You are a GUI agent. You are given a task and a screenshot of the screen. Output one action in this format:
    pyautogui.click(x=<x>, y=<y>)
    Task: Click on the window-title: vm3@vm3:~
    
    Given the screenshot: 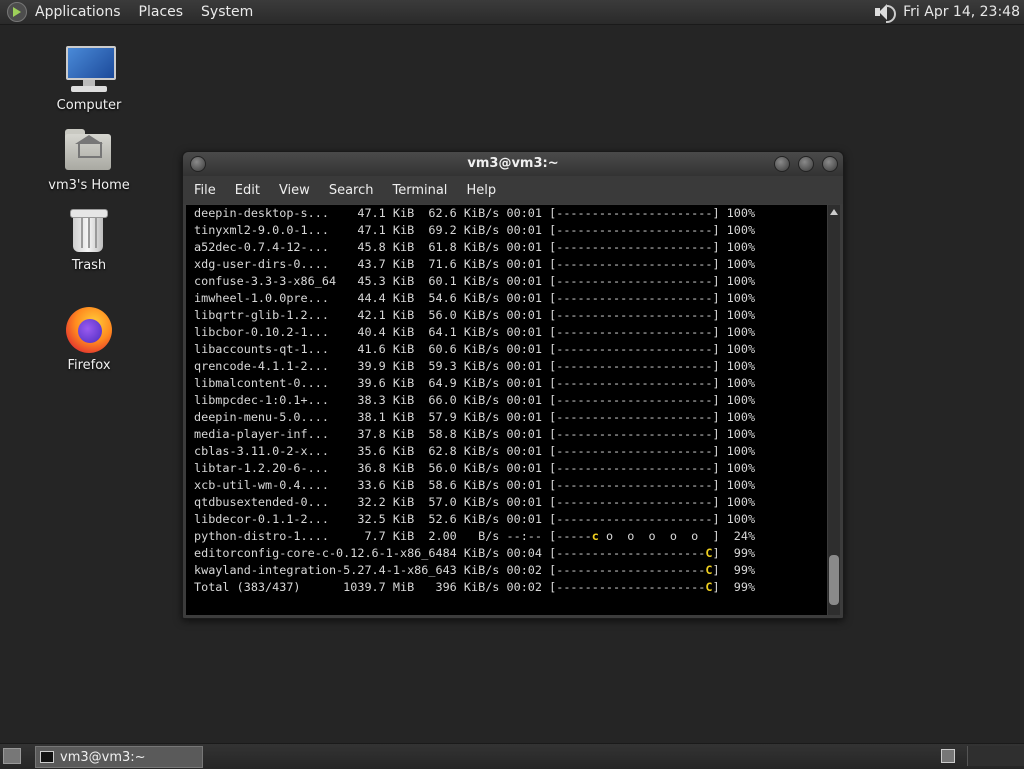 What is the action you would take?
    pyautogui.click(x=513, y=163)
    